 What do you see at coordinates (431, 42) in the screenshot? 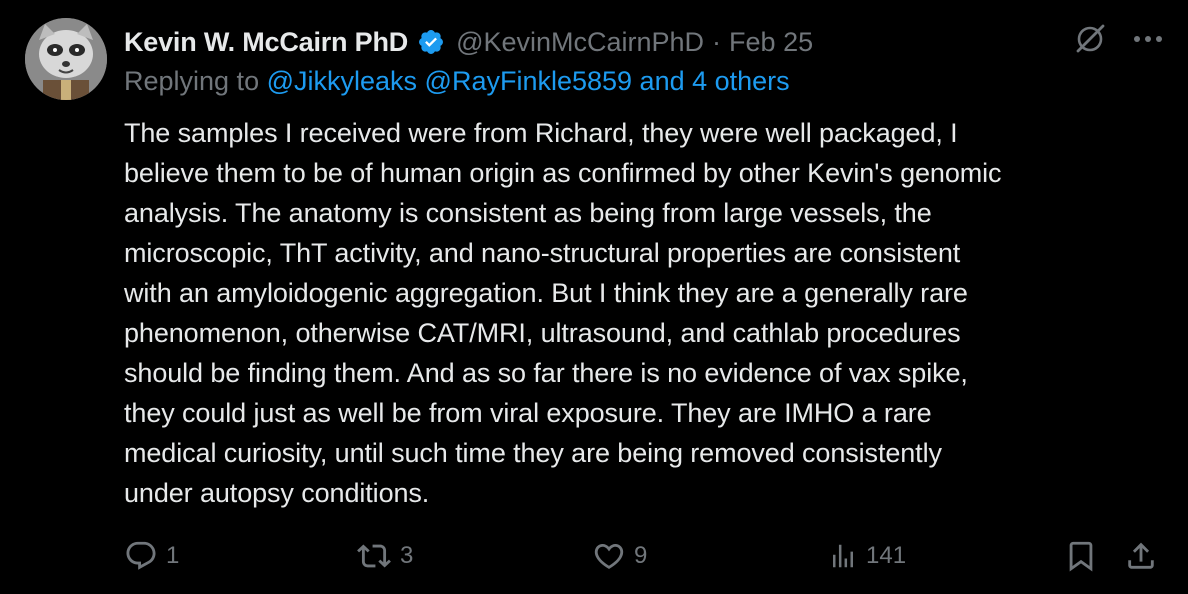
I see `verified-badge-icon` at bounding box center [431, 42].